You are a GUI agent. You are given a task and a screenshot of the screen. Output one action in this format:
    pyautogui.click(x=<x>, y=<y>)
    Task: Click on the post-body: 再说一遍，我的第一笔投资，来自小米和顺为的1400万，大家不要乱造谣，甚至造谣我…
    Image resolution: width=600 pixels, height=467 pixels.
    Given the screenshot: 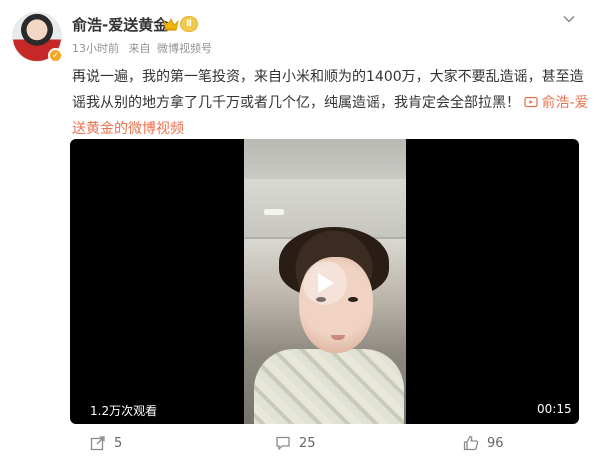 What is the action you would take?
    pyautogui.click(x=328, y=90)
    